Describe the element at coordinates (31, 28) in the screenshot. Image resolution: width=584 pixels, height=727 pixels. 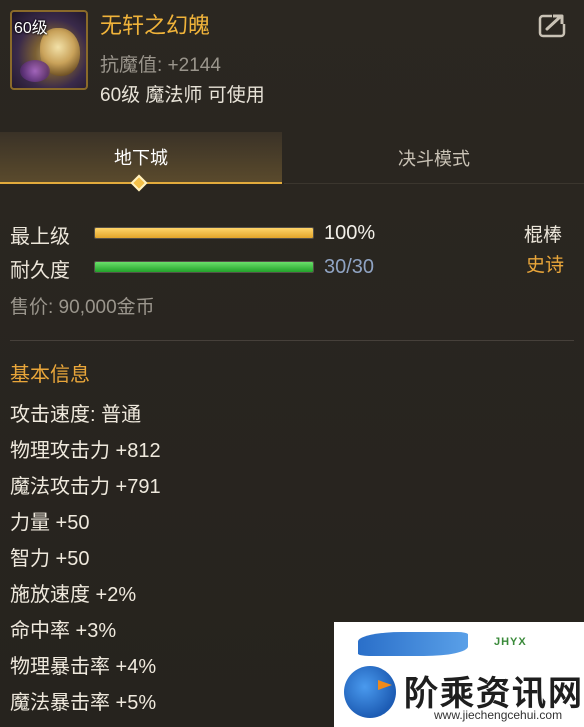
I see `item-level-tag: 60级` at that location.